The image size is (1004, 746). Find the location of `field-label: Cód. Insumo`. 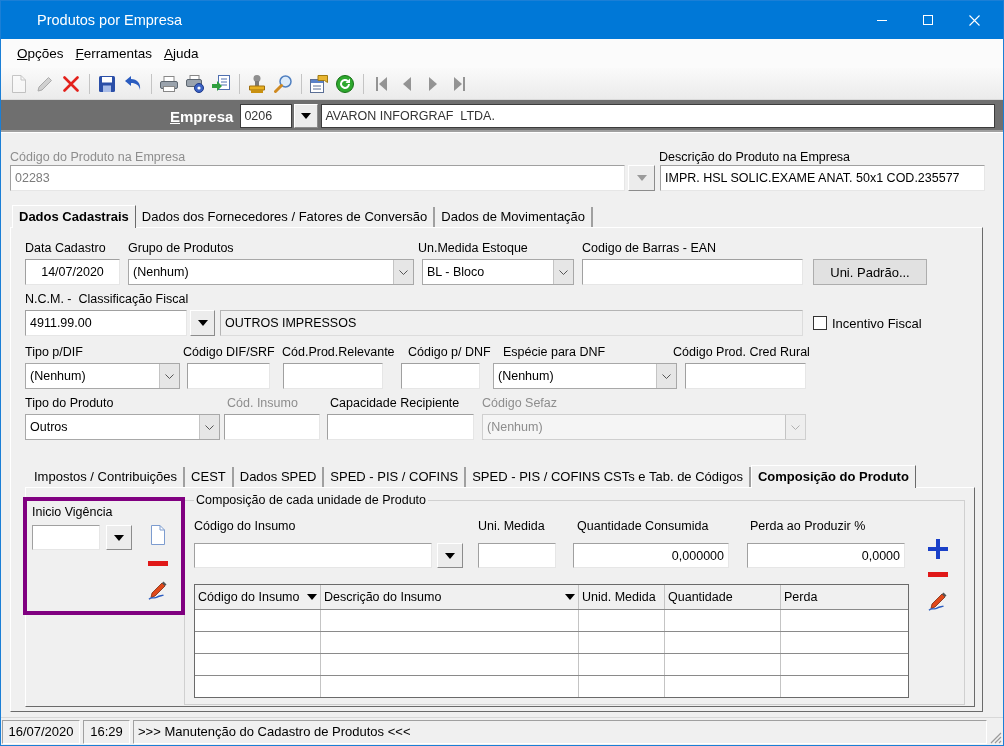

field-label: Cód. Insumo is located at coordinates (262, 403).